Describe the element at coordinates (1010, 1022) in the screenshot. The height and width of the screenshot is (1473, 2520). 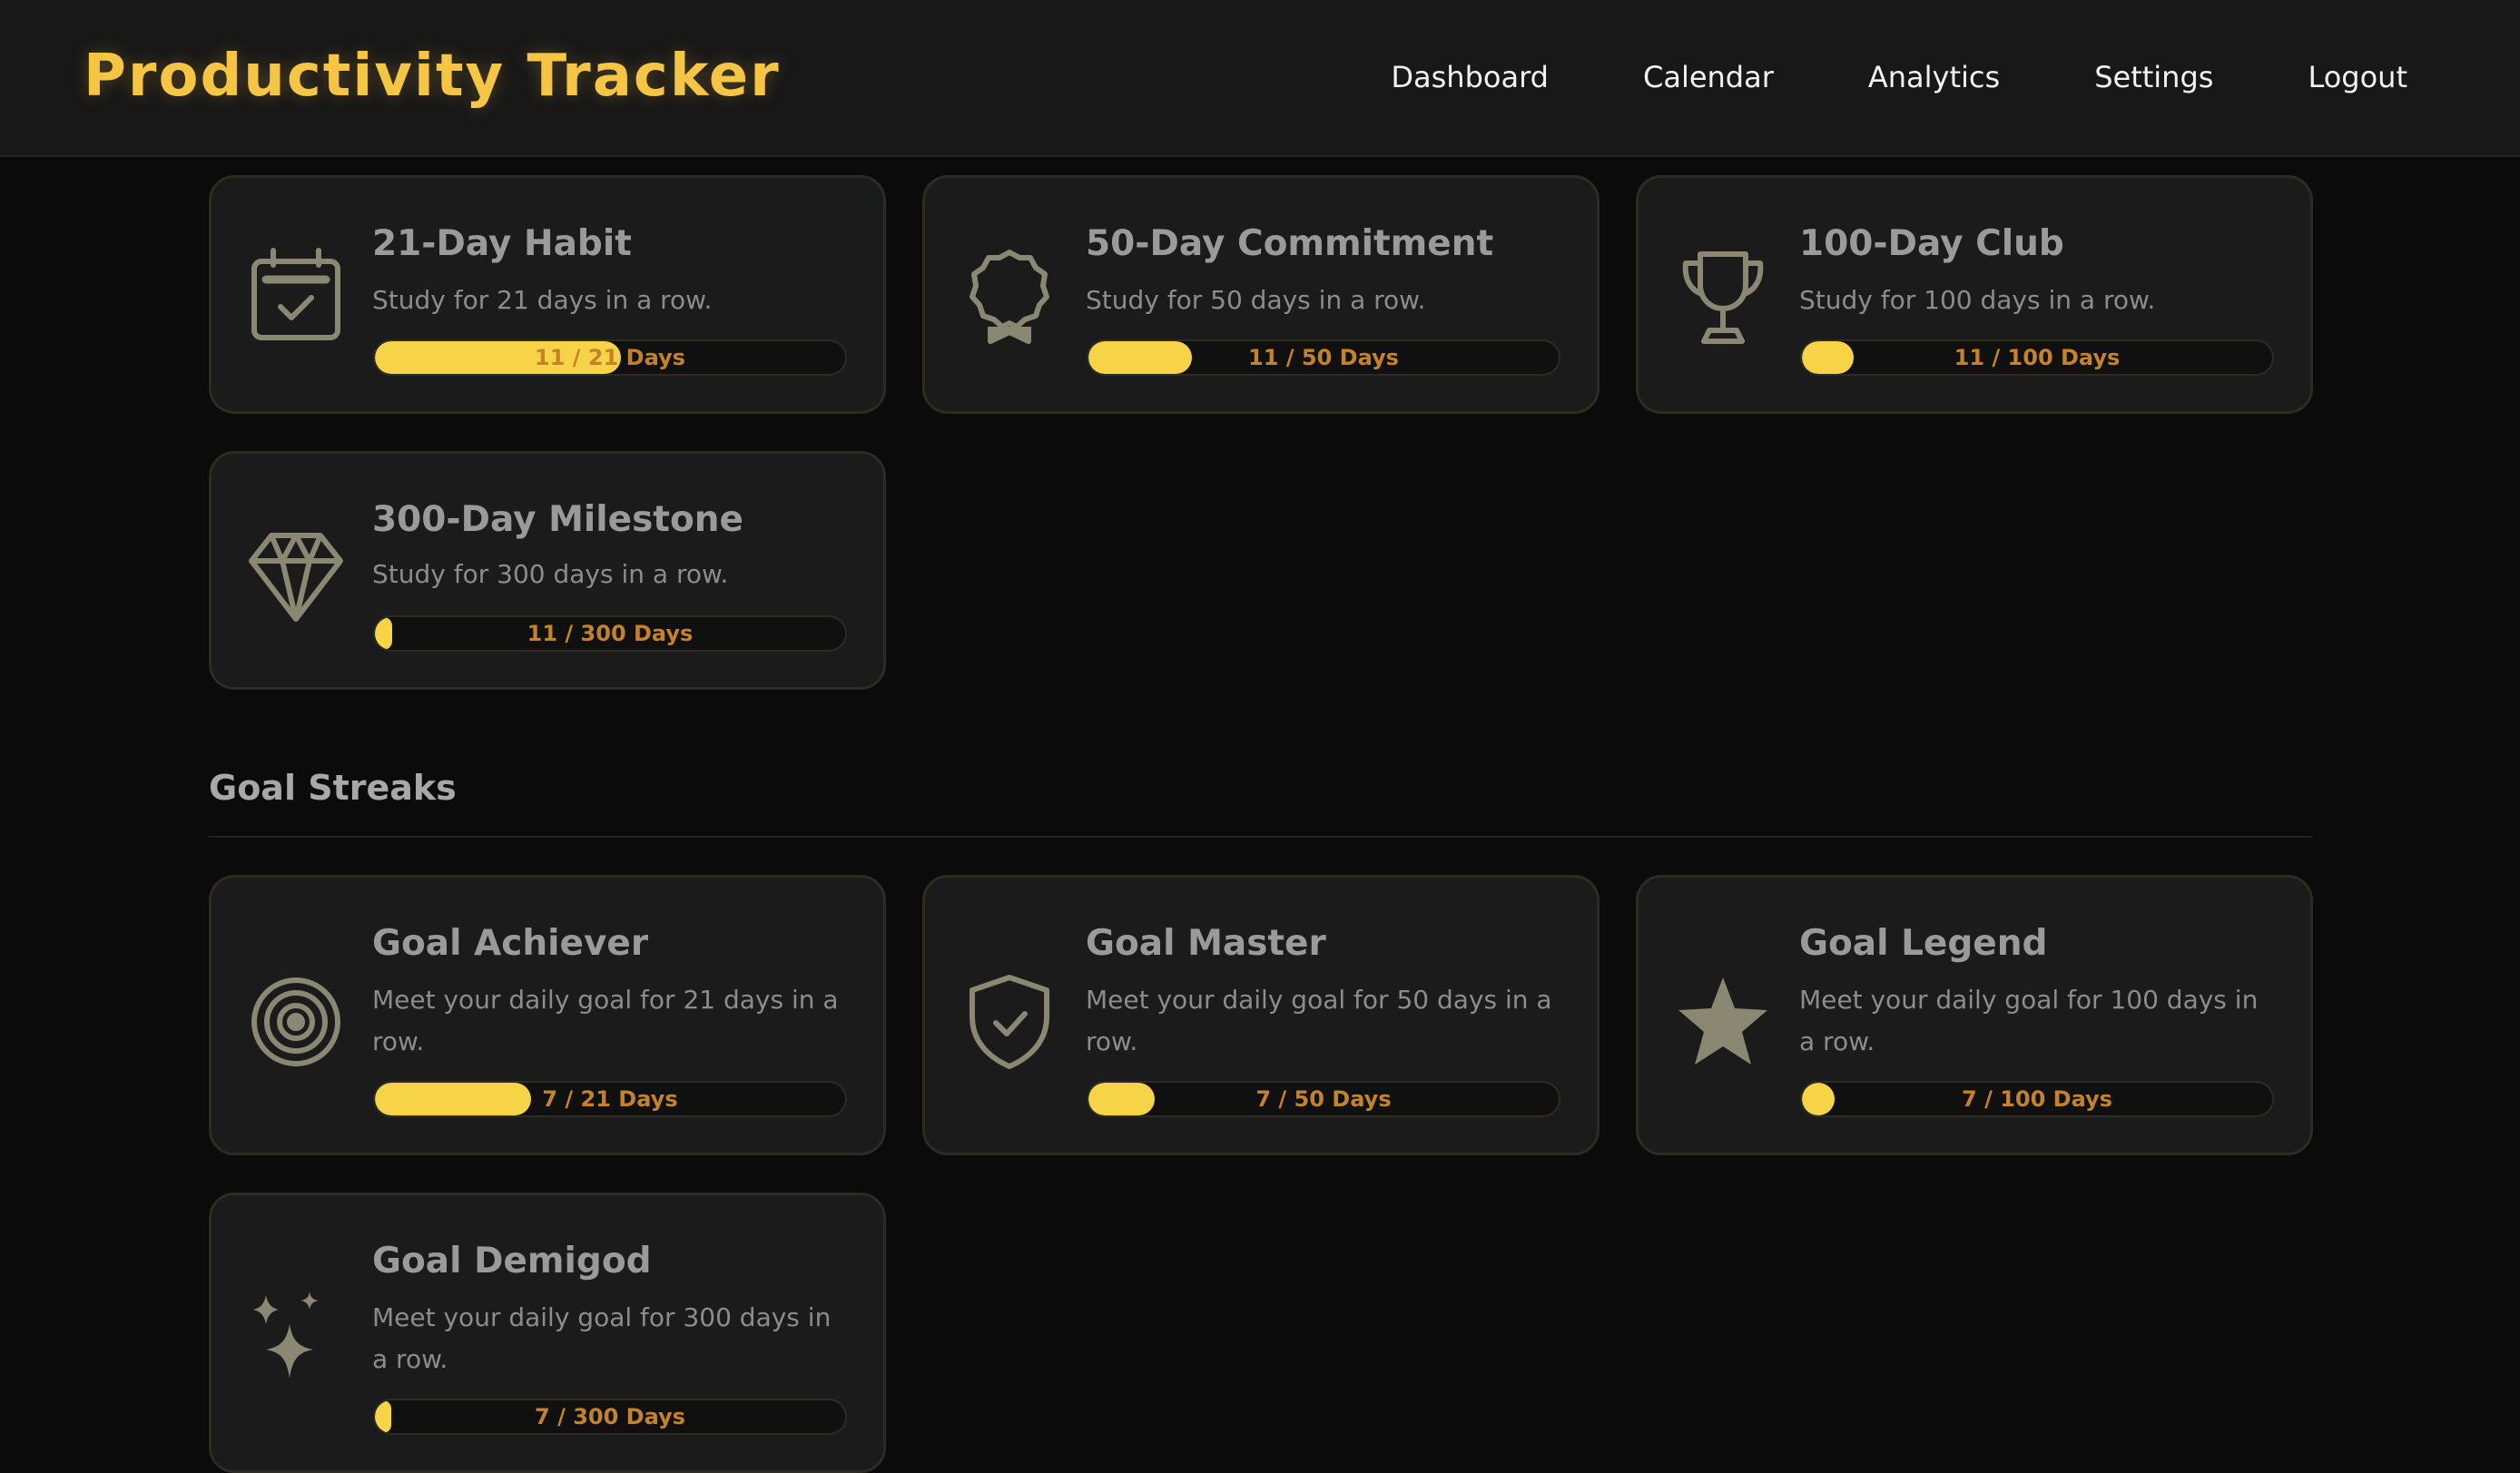
I see `shield-check-icon` at that location.